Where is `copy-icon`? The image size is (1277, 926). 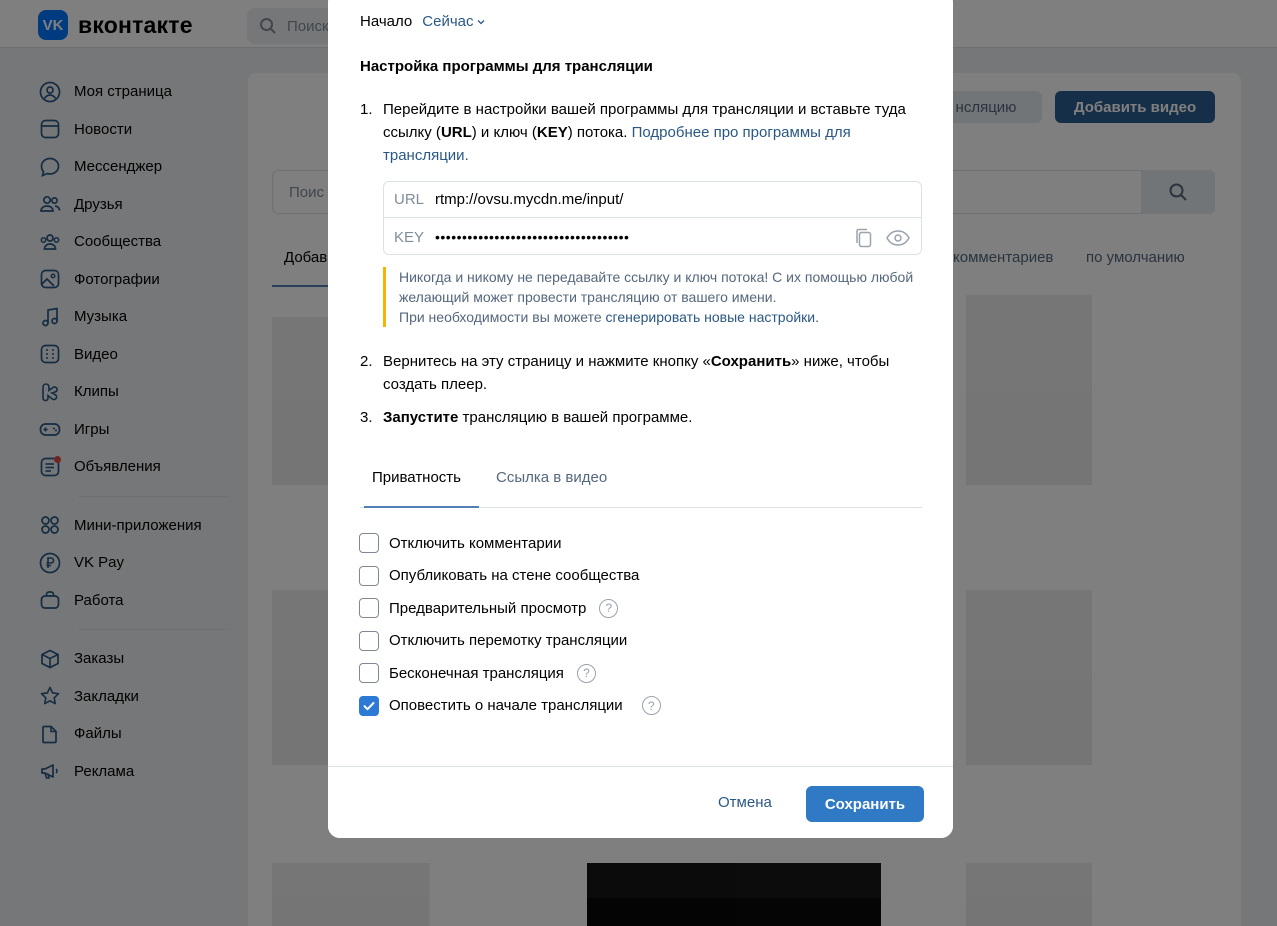
copy-icon is located at coordinates (864, 238).